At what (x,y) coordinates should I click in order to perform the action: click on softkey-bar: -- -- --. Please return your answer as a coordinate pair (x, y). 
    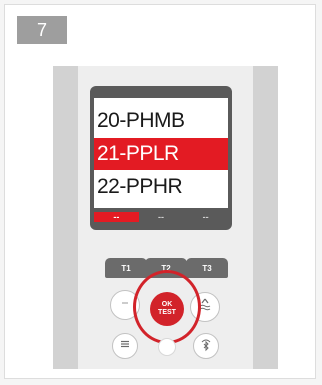
    Looking at the image, I should click on (161, 217).